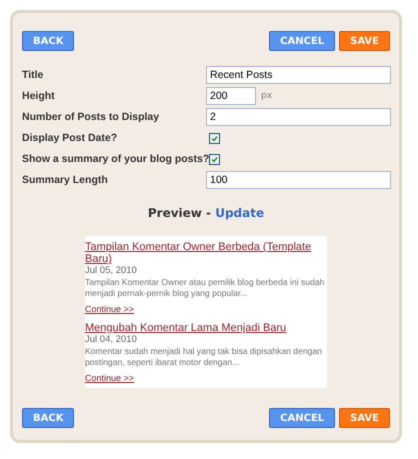 Image resolution: width=418 pixels, height=459 pixels. I want to click on input-field: Recent Posts, so click(298, 75).